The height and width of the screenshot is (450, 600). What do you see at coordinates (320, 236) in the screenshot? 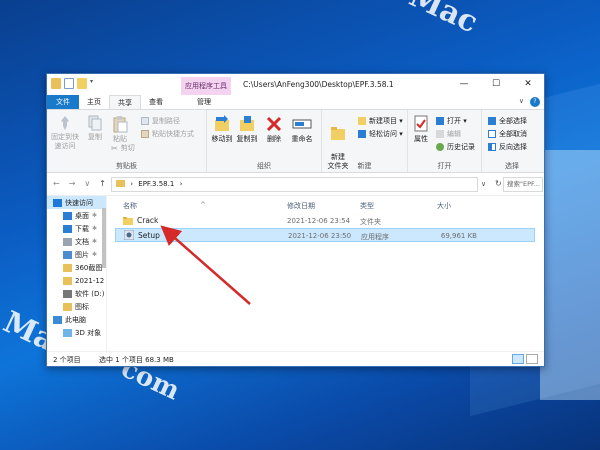
I see `file-modified: 2021-12-06 23:50` at bounding box center [320, 236].